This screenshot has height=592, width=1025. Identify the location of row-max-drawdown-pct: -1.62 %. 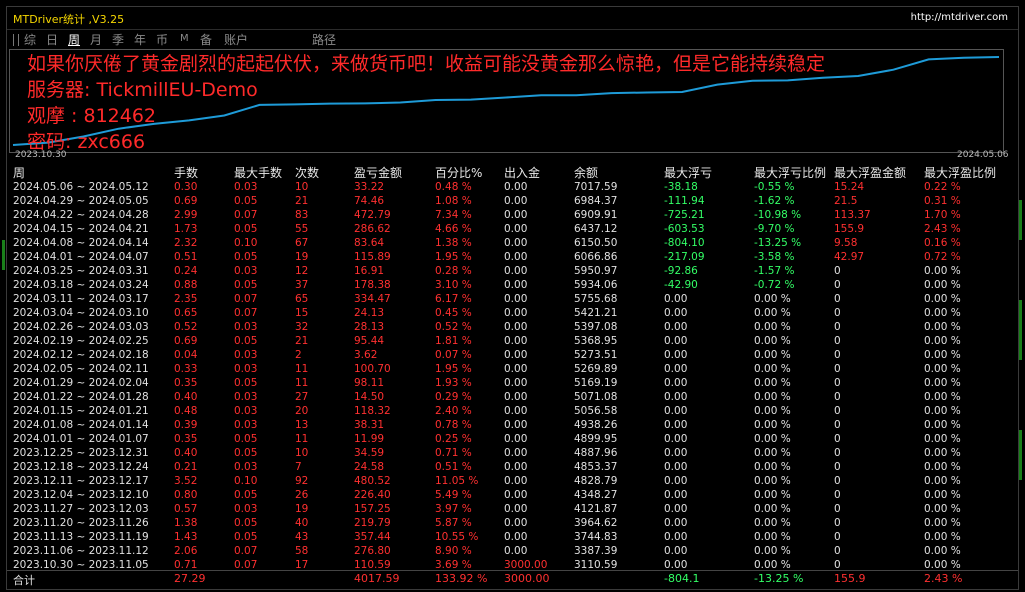
(774, 201).